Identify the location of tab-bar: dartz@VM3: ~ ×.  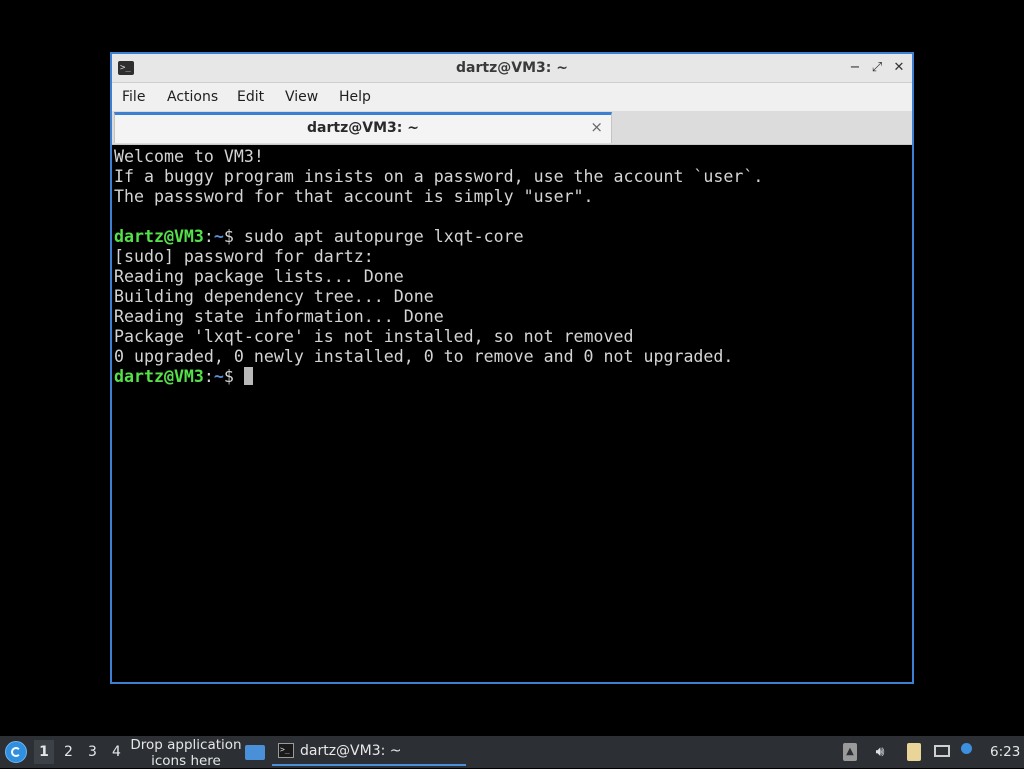
(512, 128).